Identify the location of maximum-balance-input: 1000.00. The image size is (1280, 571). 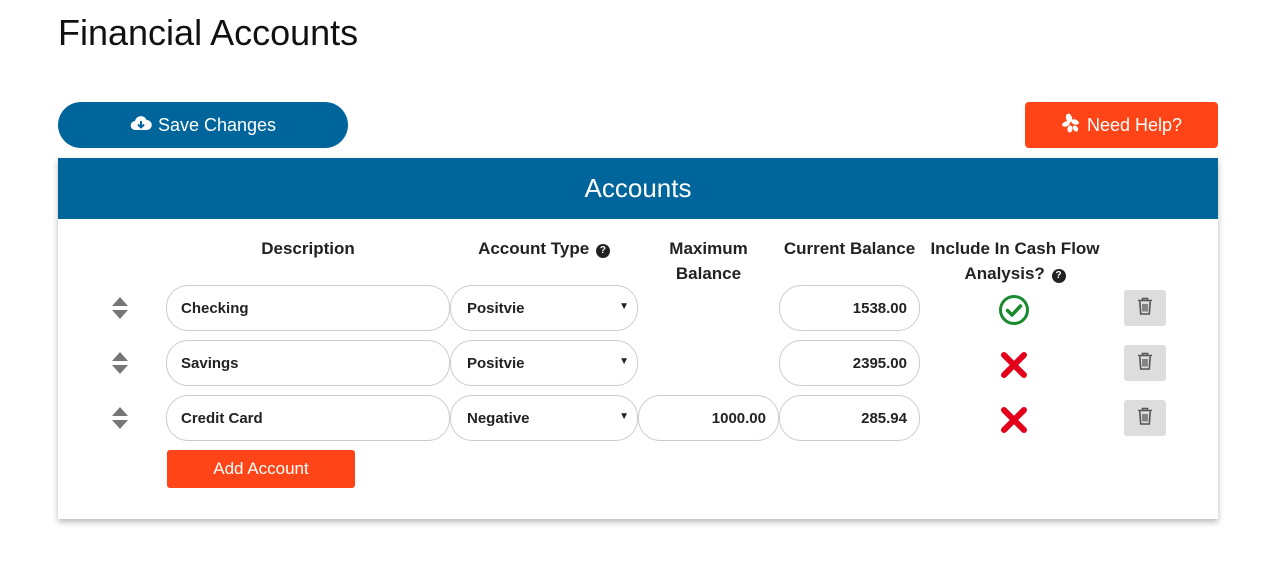
(708, 418).